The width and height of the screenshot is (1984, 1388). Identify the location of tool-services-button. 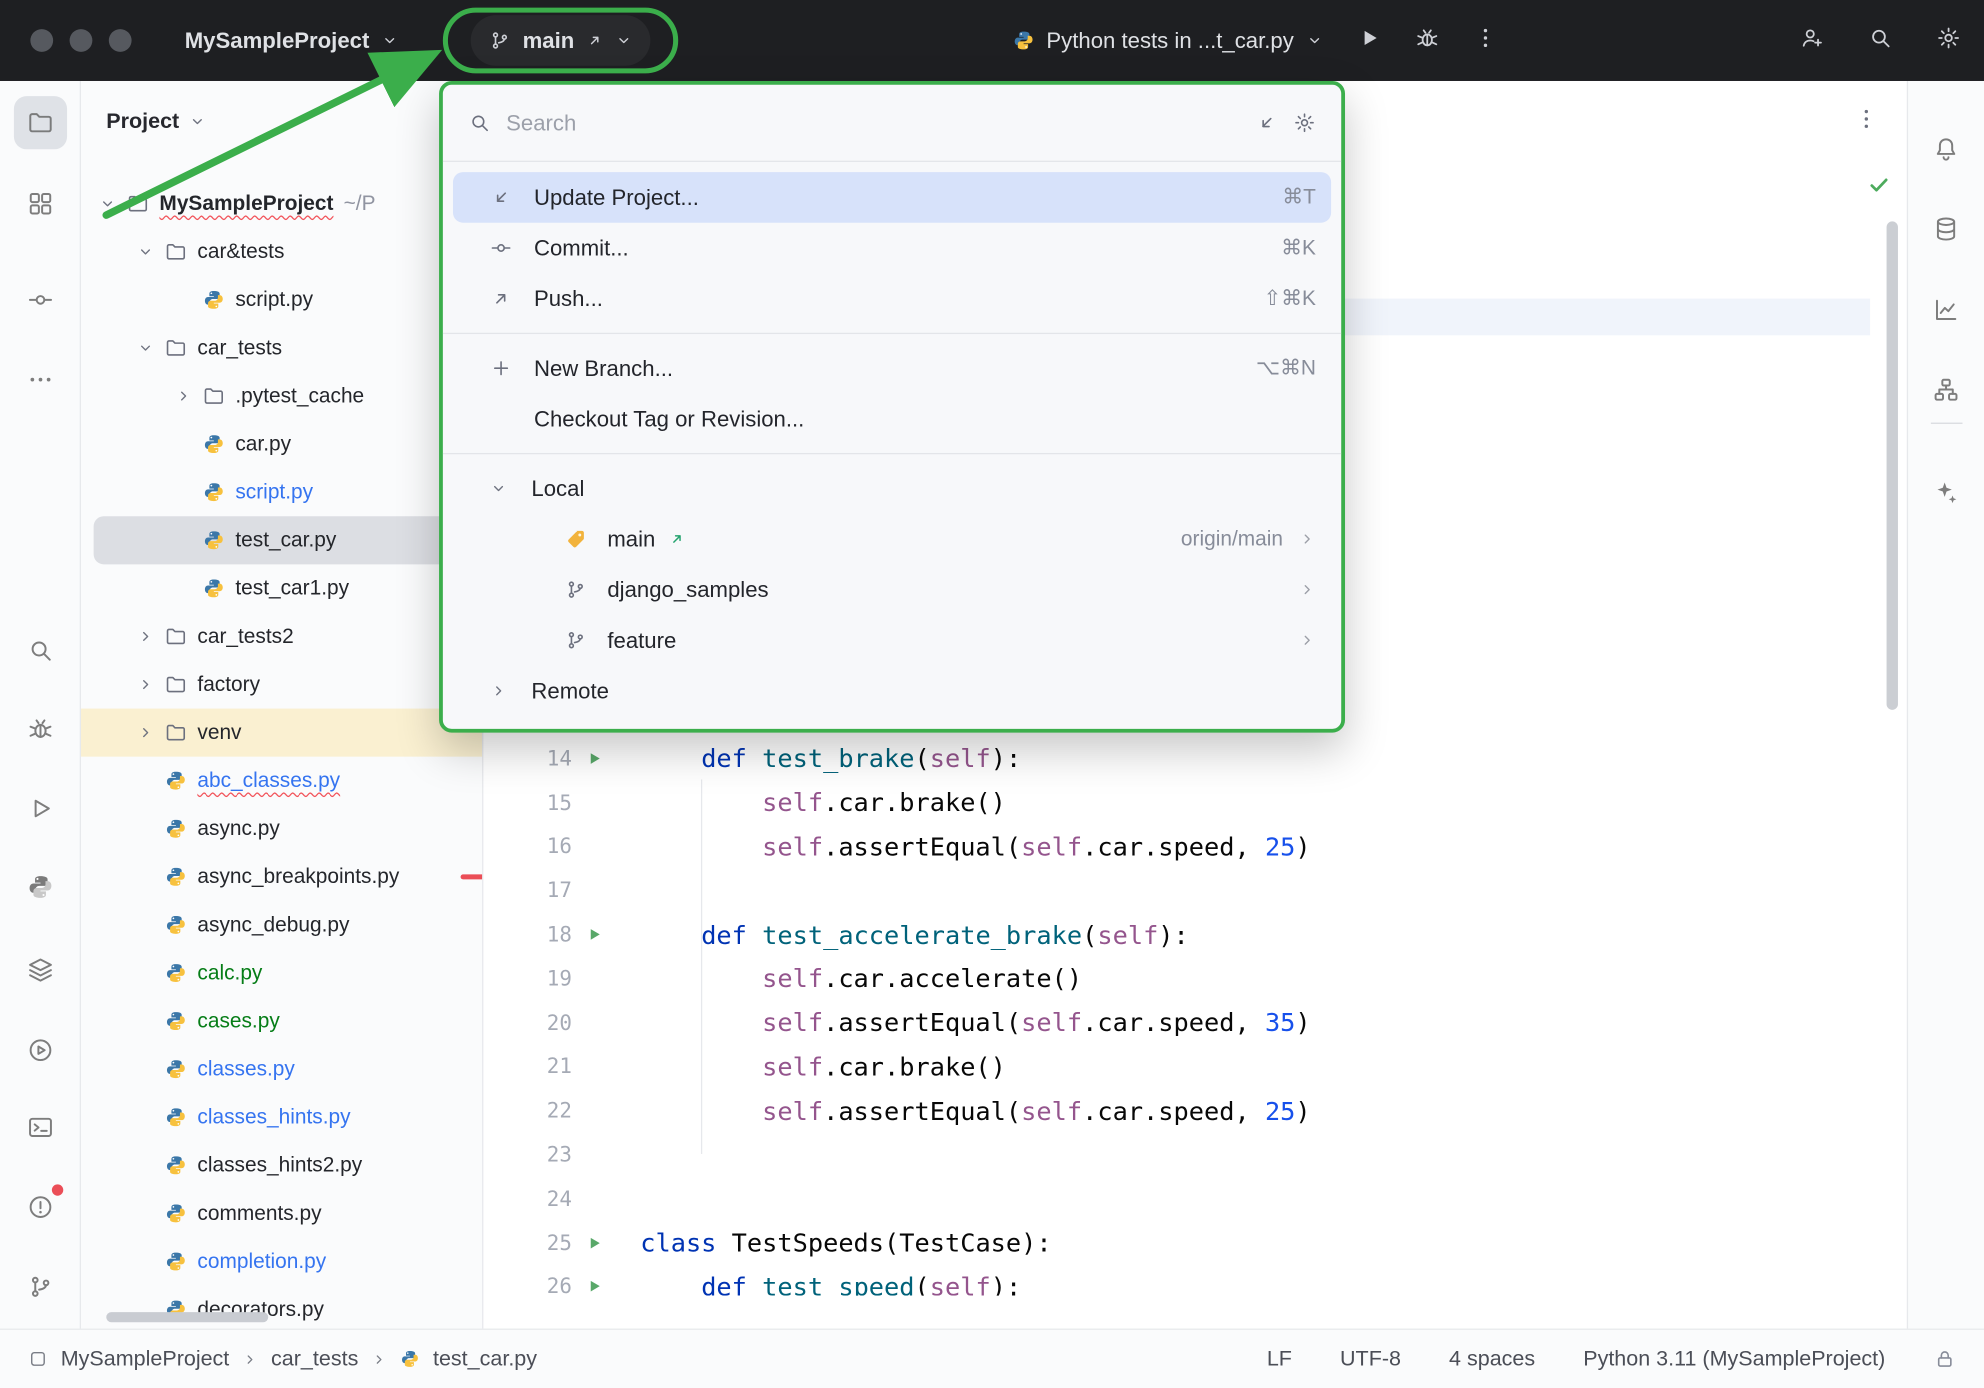
(40, 969).